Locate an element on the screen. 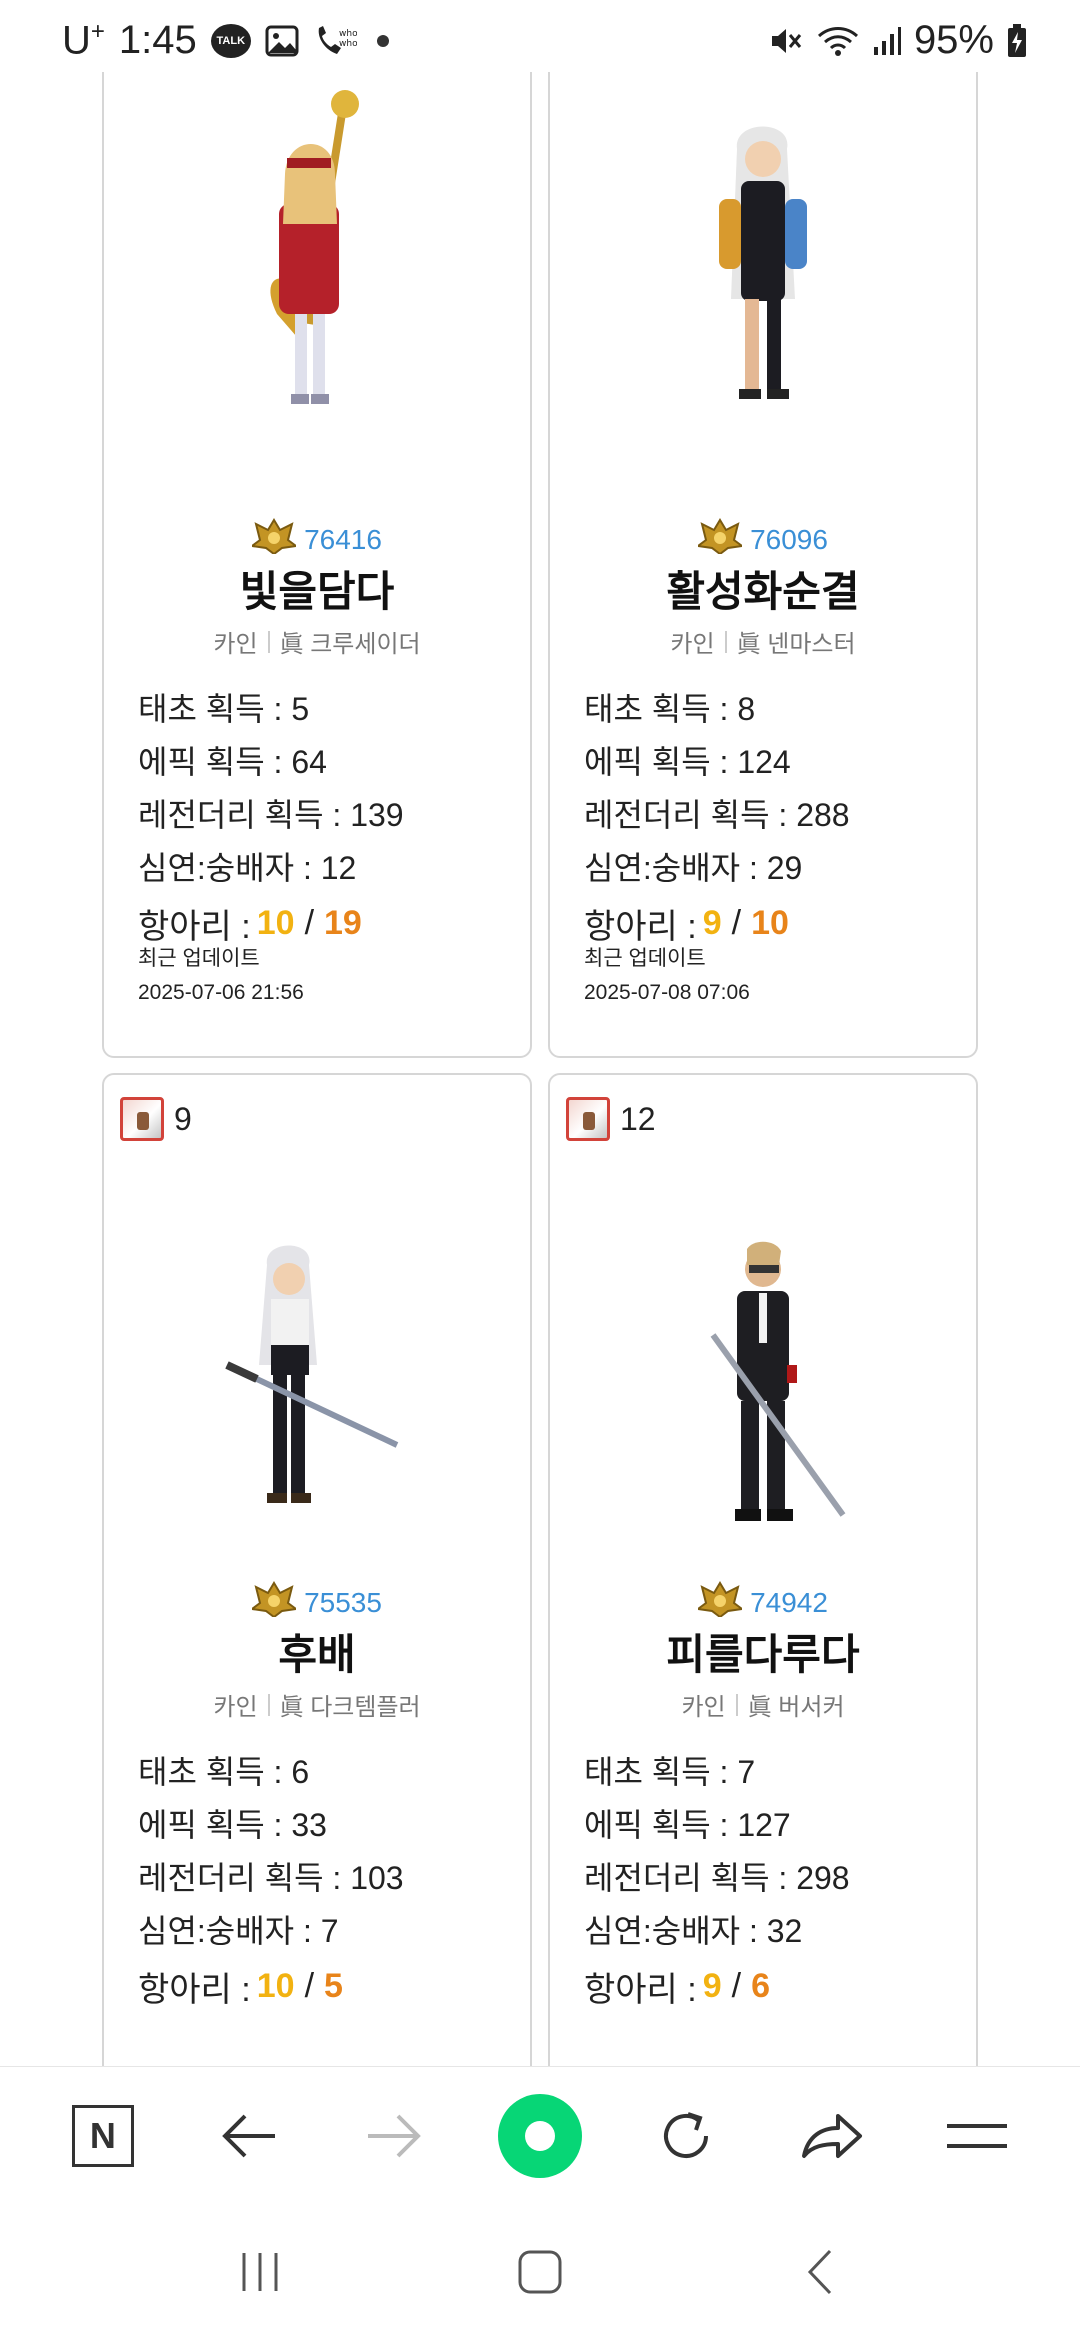 This screenshot has width=1080, height=2340. character-name: 빛을담다 is located at coordinates (317, 588).